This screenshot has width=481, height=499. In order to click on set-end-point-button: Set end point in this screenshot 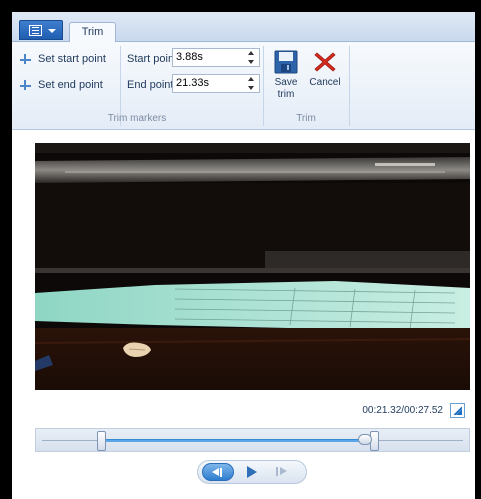, I will do `click(61, 85)`.